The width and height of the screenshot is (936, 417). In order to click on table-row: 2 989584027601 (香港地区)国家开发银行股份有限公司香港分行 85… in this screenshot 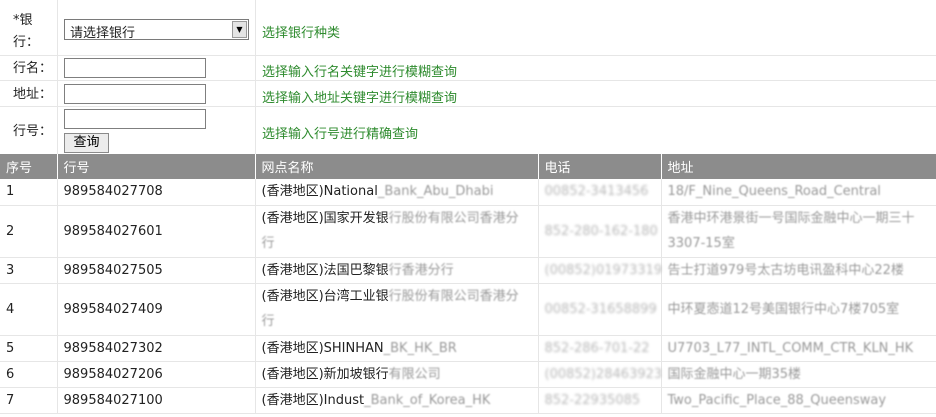, I will do `click(468, 231)`.